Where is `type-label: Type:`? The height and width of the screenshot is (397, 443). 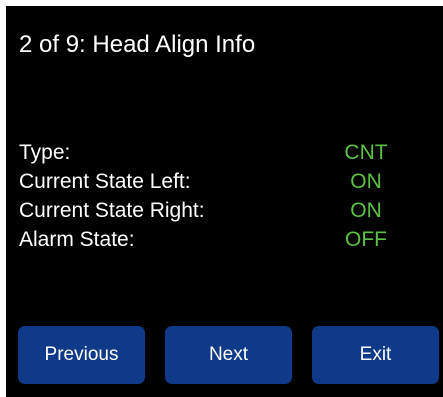
type-label: Type: is located at coordinates (45, 152).